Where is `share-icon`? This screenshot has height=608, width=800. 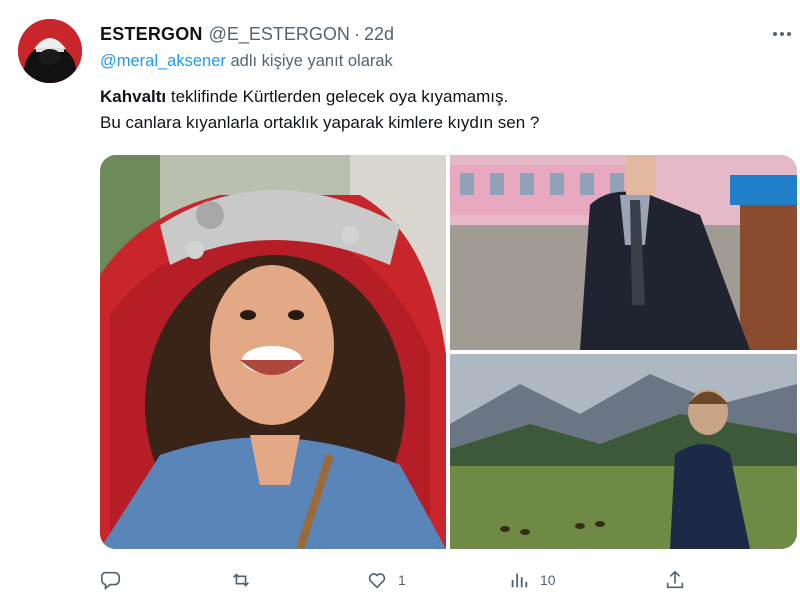
share-icon is located at coordinates (675, 579).